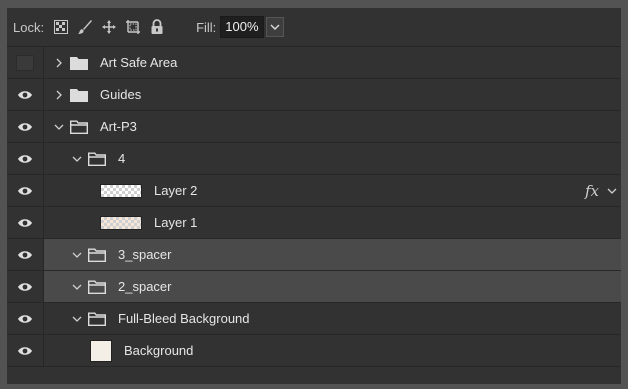  What do you see at coordinates (85, 27) in the screenshot?
I see `lock-image-pixels-icon` at bounding box center [85, 27].